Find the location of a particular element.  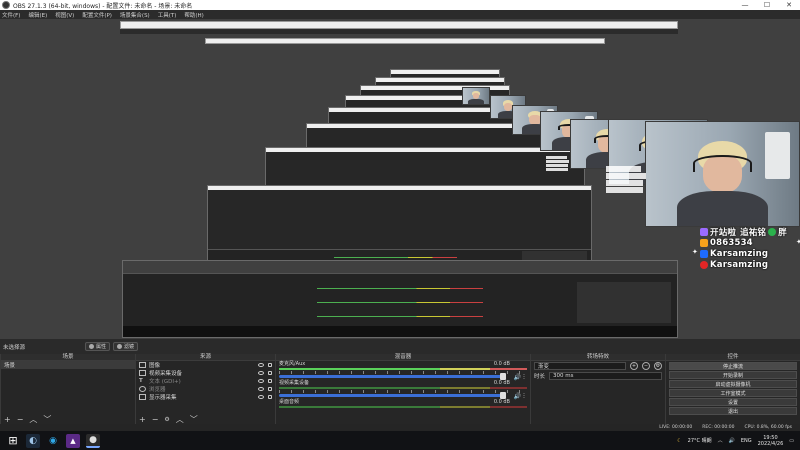

source-item-video-capture: 视频采集设备 is located at coordinates (205, 373).